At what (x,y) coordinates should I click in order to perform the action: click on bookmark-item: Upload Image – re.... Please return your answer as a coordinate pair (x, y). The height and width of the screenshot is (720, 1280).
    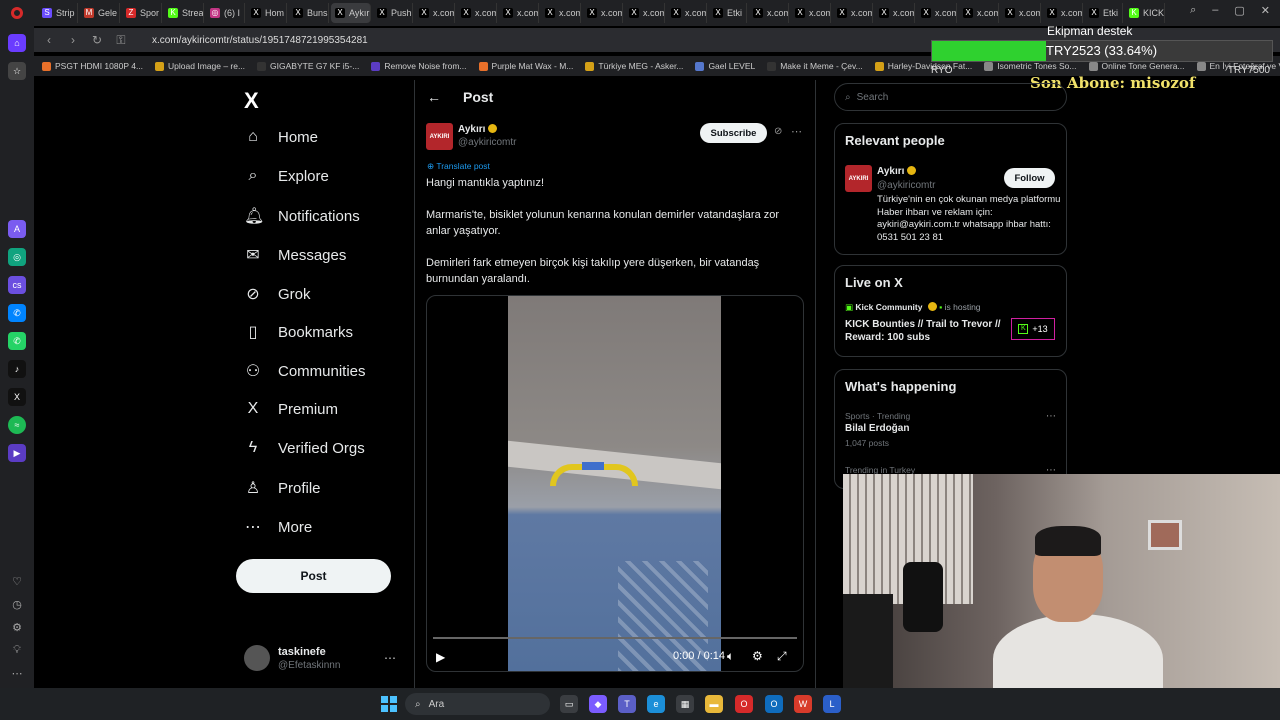
    Looking at the image, I should click on (200, 66).